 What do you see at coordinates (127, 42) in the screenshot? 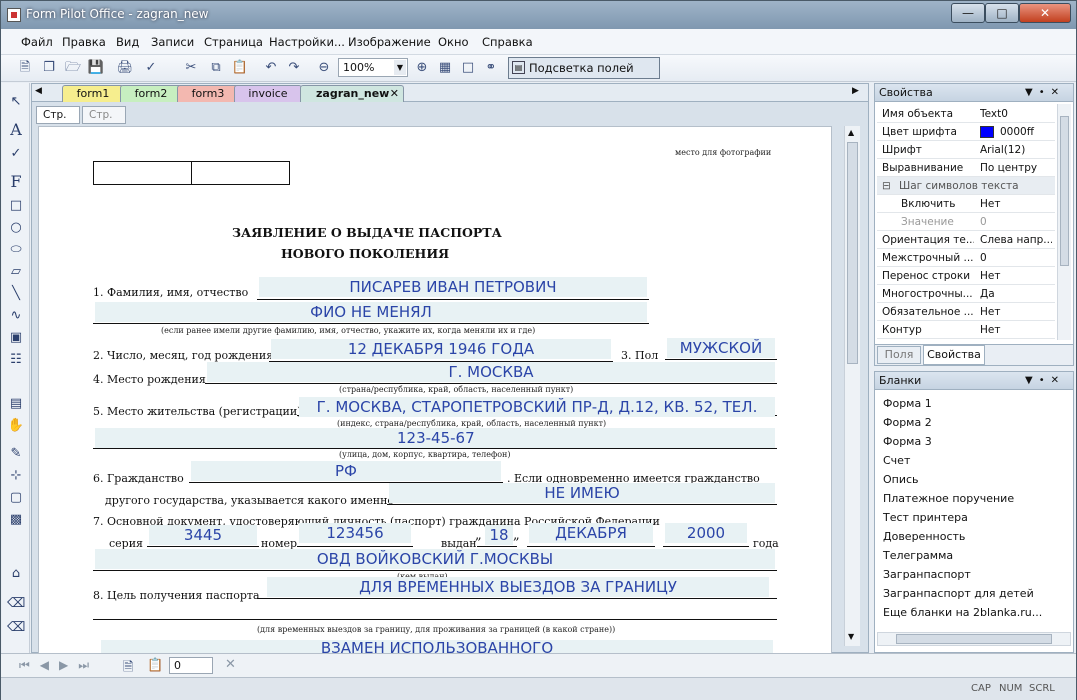
I see `menu-view: Вид` at bounding box center [127, 42].